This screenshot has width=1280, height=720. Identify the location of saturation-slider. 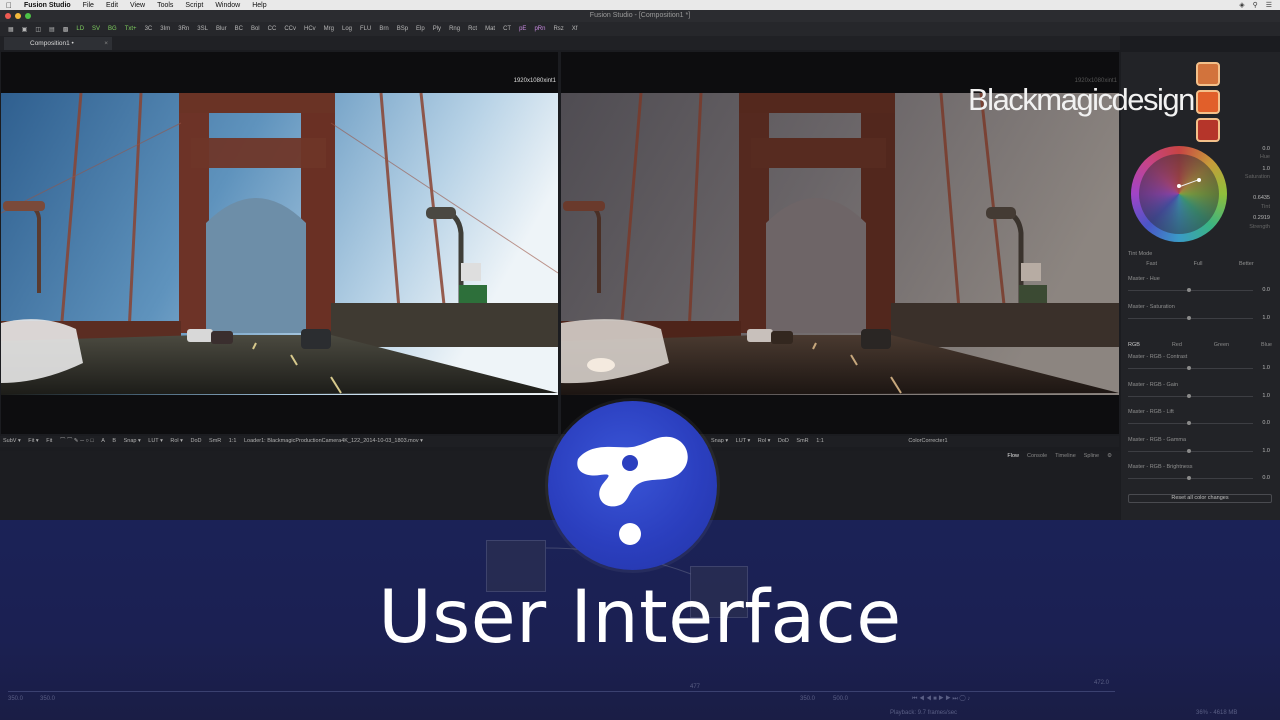
(1190, 318).